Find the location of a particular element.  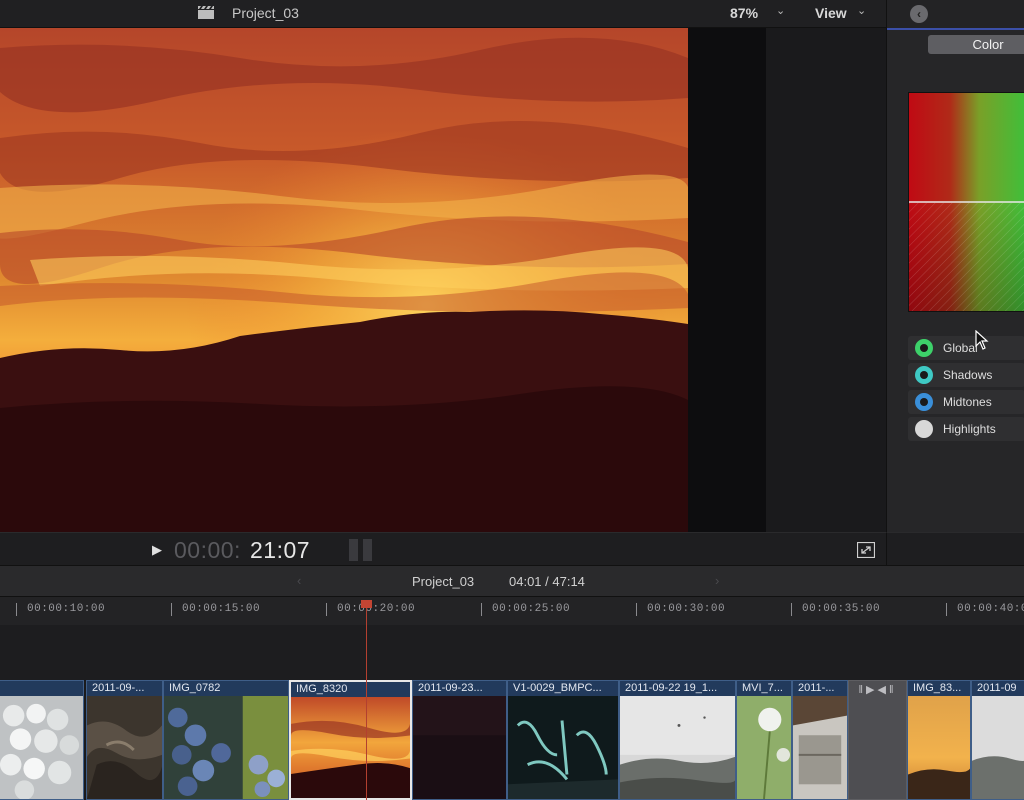

timeline-project-name: Project_03 is located at coordinates (443, 581).